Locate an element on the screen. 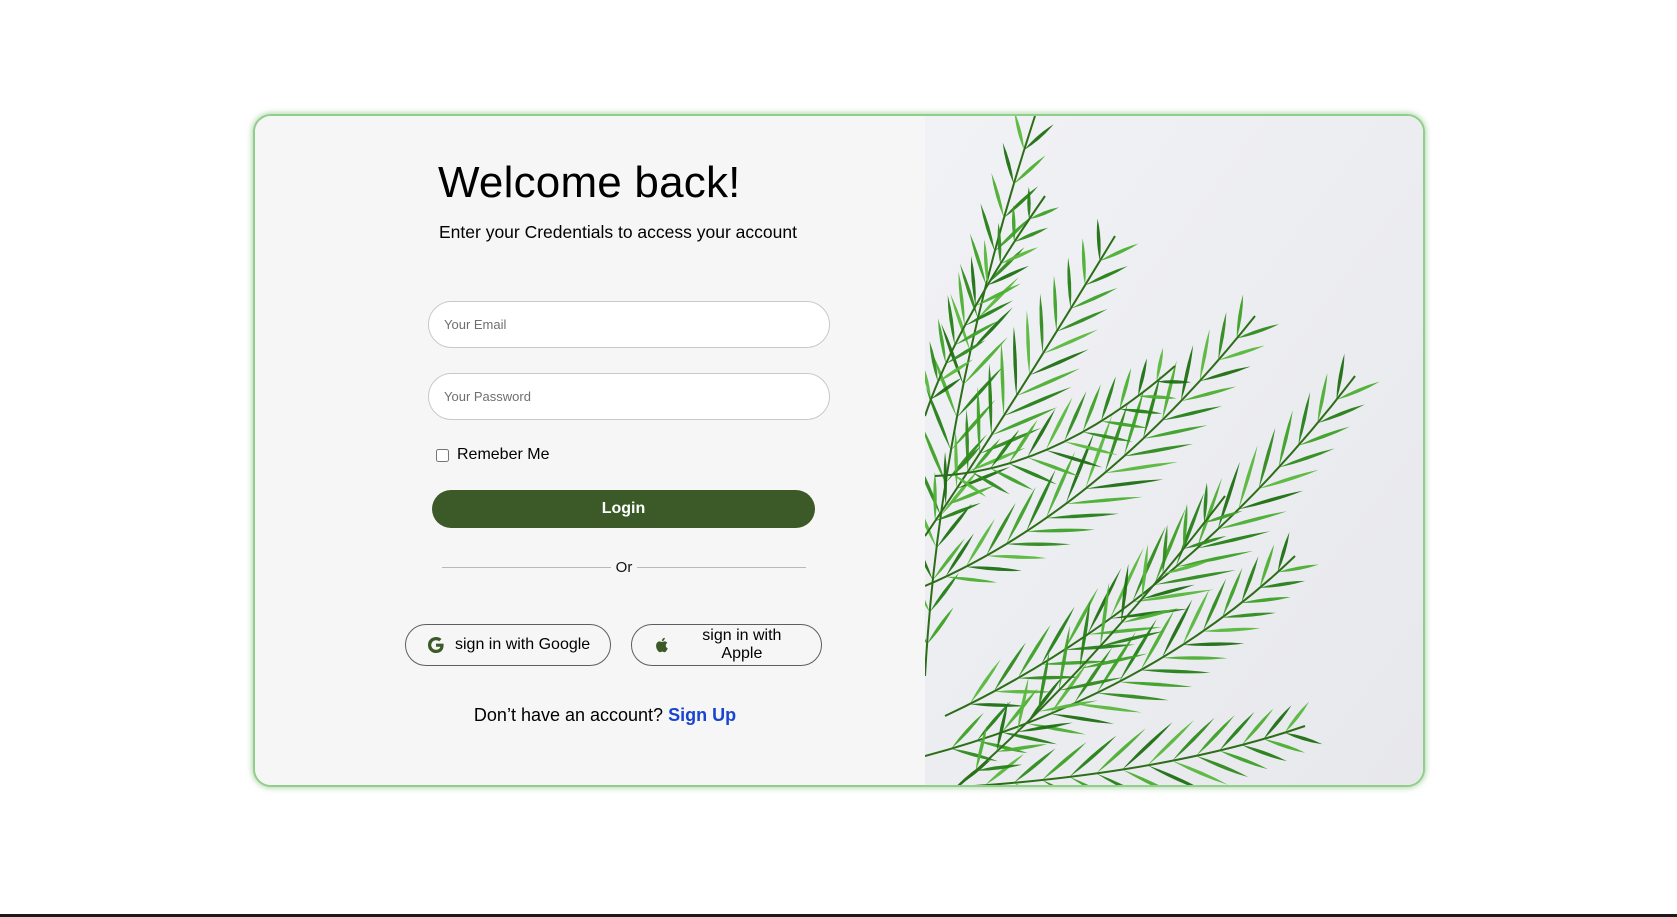 The width and height of the screenshot is (1677, 917). apple-signin-button: sign in with Apple is located at coordinates (726, 645).